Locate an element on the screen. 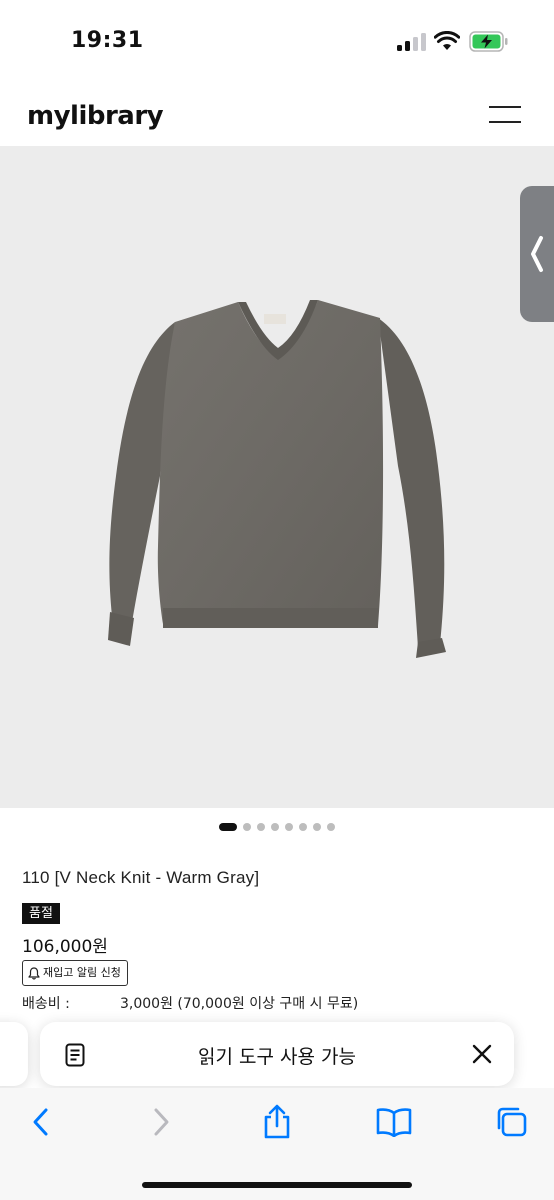 The width and height of the screenshot is (554, 1200). site-logo: mylibrary is located at coordinates (95, 116).